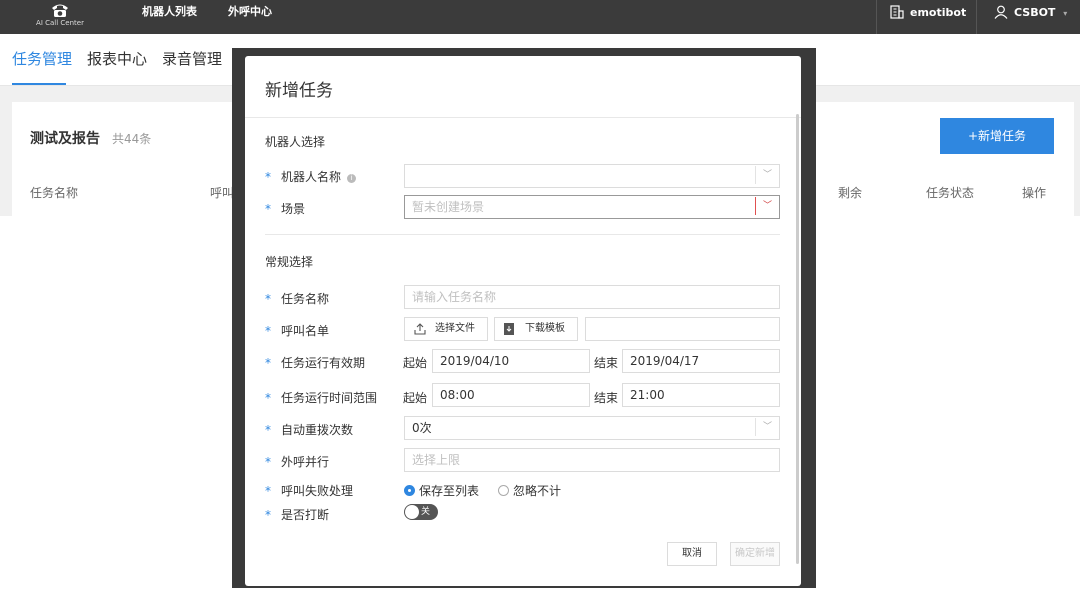 This screenshot has height=600, width=1080. I want to click on validity-start-prefix: 起始, so click(415, 363).